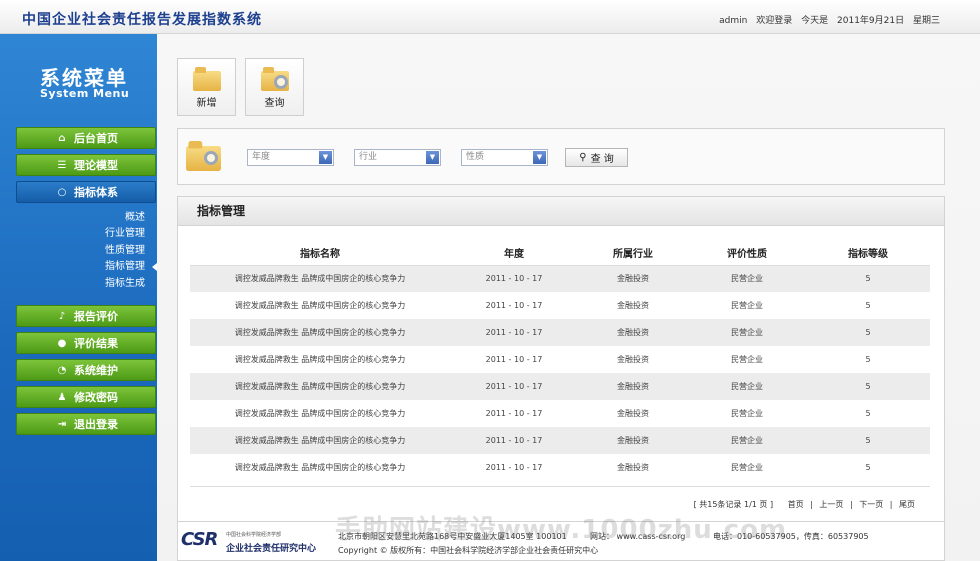 Image resolution: width=980 pixels, height=561 pixels. I want to click on column-header-industry: 所属行业, so click(633, 253).